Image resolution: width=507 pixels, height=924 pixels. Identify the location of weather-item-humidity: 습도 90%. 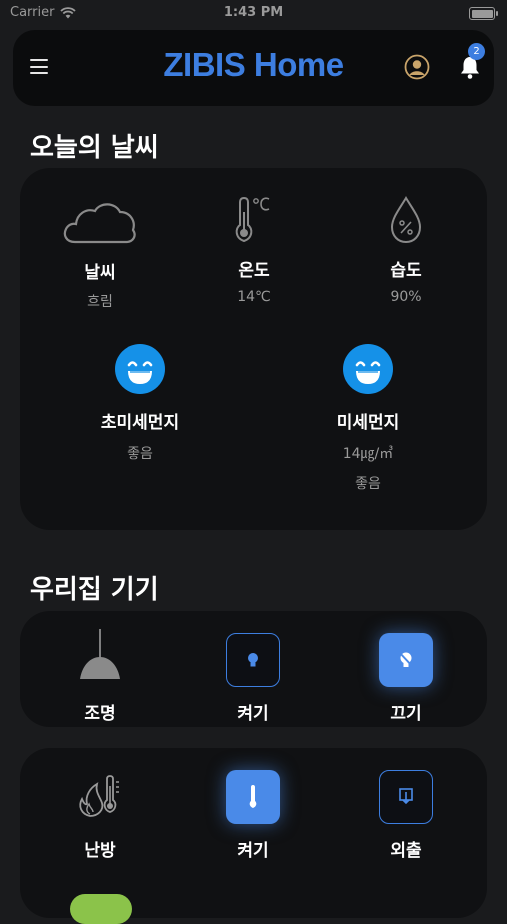
(406, 249).